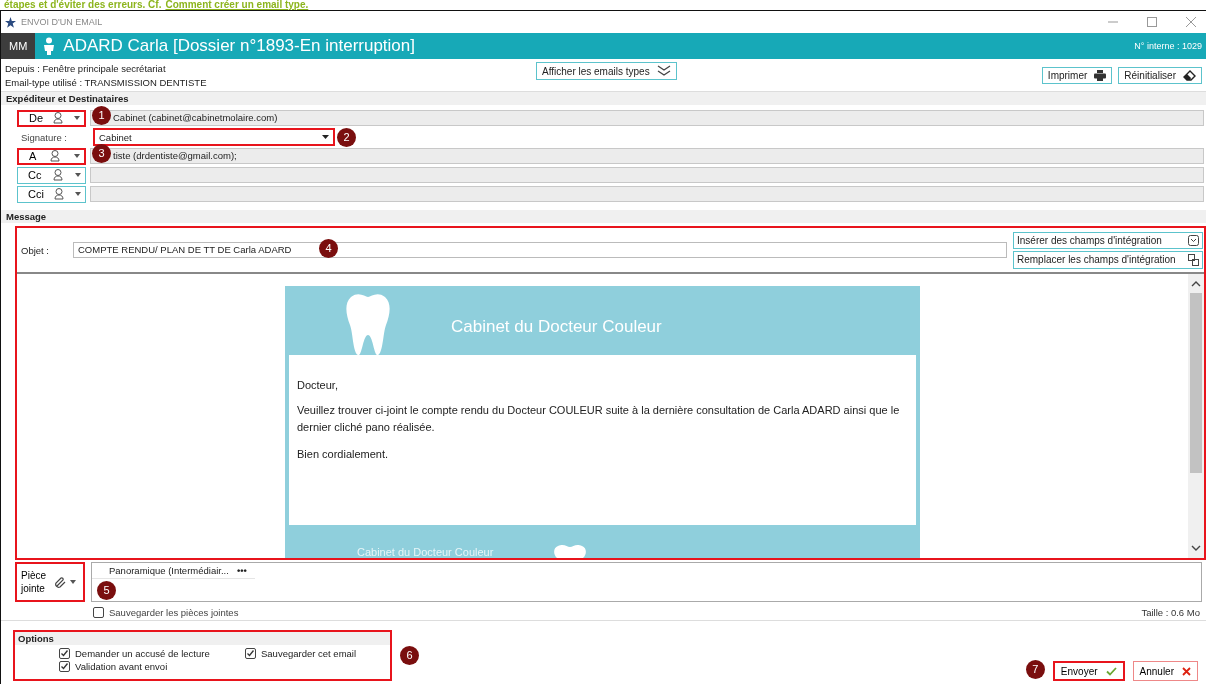 The height and width of the screenshot is (684, 1206). What do you see at coordinates (1193, 240) in the screenshot?
I see `dropdown-box-icon` at bounding box center [1193, 240].